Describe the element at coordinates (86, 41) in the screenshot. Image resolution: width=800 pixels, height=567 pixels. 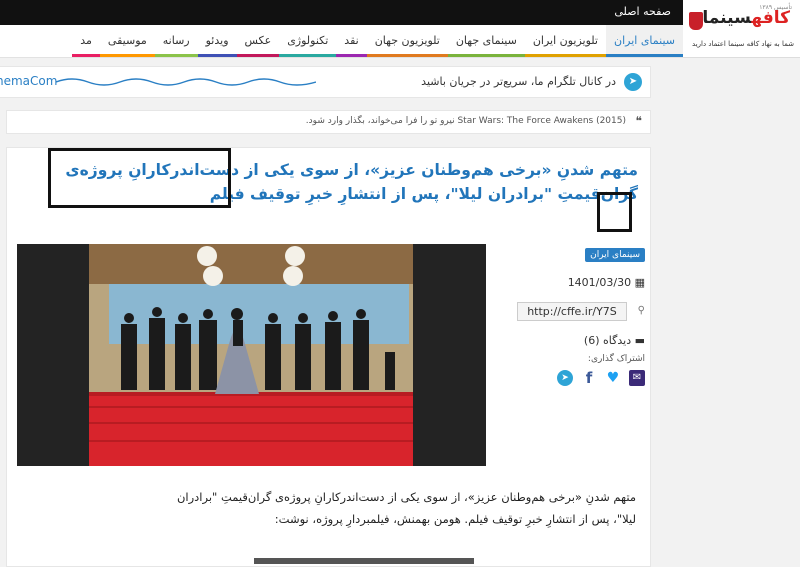
I see `nav-item: مد` at that location.